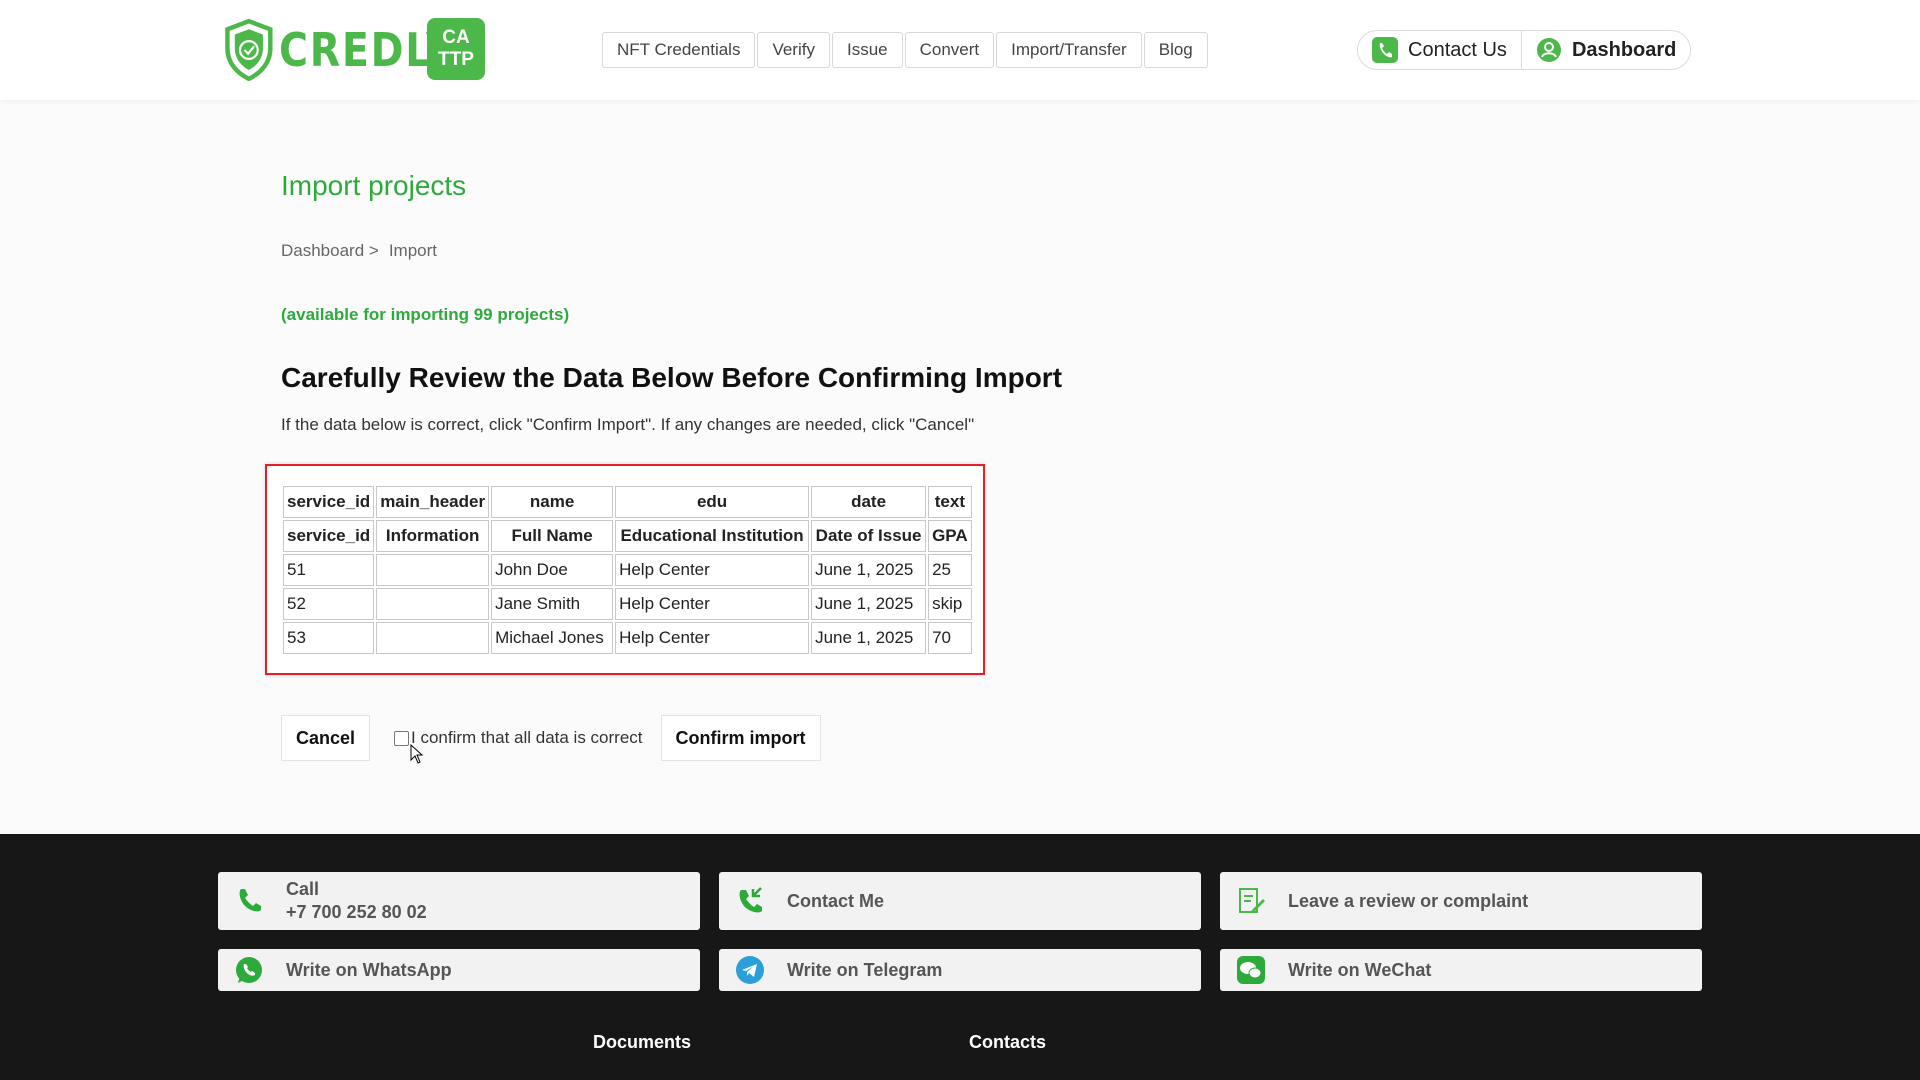  Describe the element at coordinates (552, 604) in the screenshot. I see `table-cell: Jane Smith` at that location.